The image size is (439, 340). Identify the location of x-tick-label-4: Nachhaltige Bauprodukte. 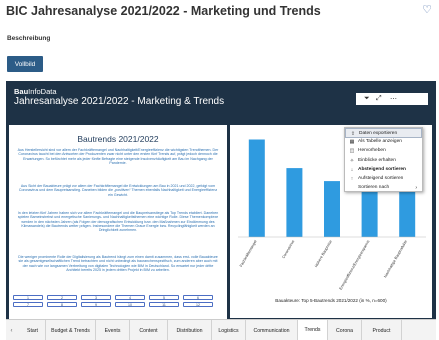
(395, 259).